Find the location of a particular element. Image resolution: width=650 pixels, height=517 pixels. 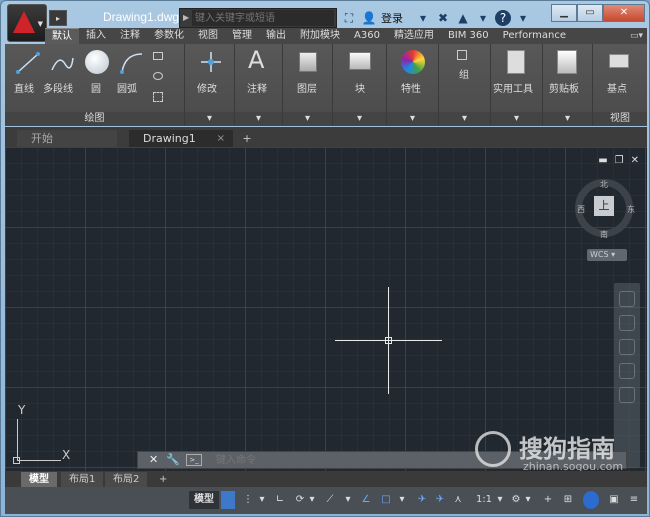

showmotion-icon is located at coordinates (627, 395).